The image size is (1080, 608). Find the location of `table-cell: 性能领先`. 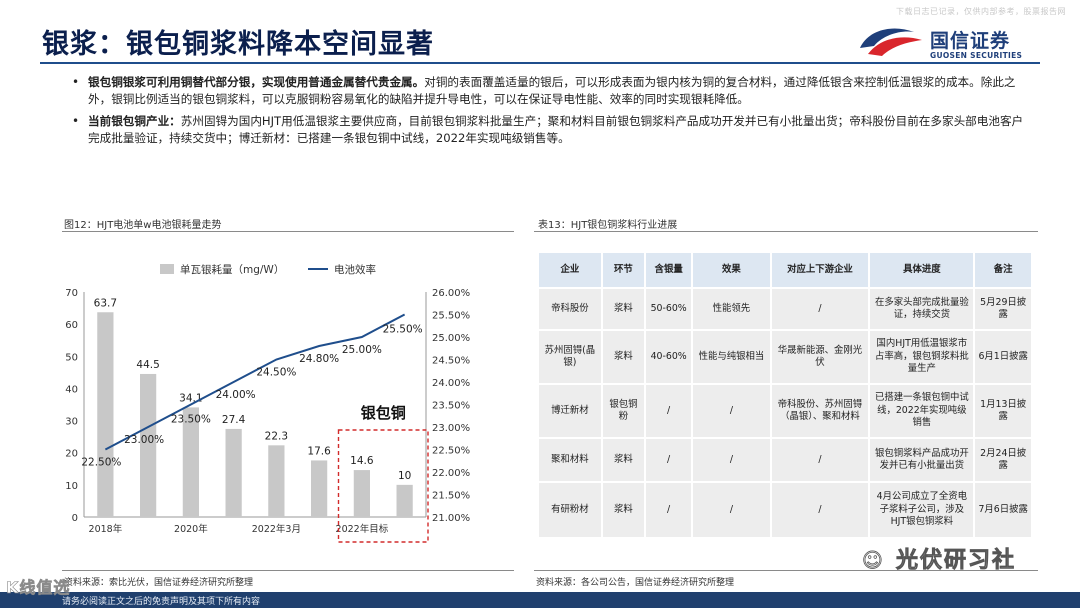

table-cell: 性能领先 is located at coordinates (731, 309).